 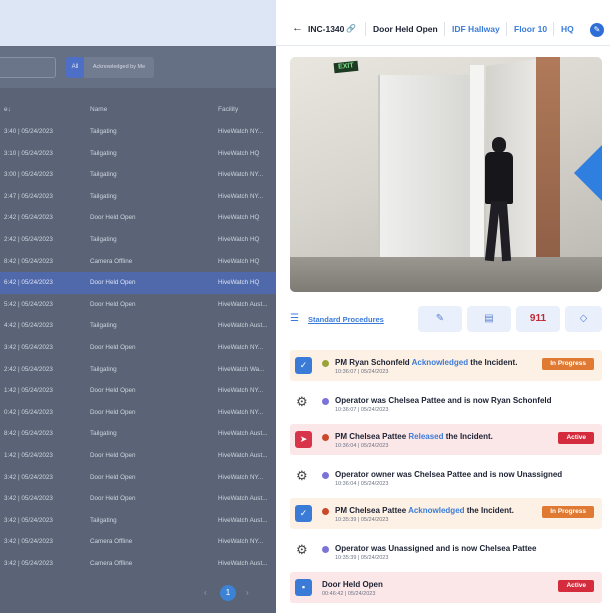 I want to click on back-arrow-icon: ←, so click(x=297, y=28).